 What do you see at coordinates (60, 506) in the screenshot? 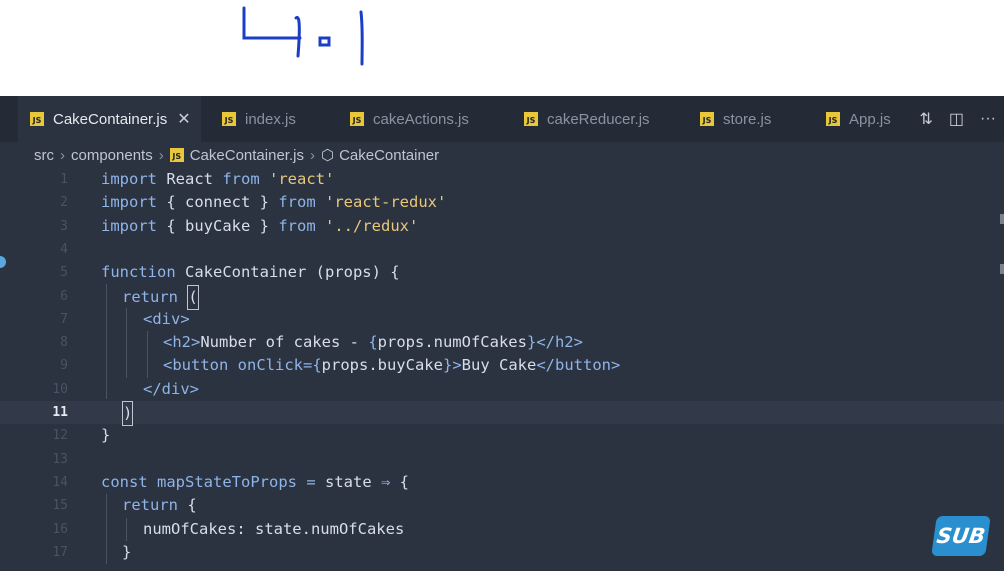
I see `line-number: 15` at bounding box center [60, 506].